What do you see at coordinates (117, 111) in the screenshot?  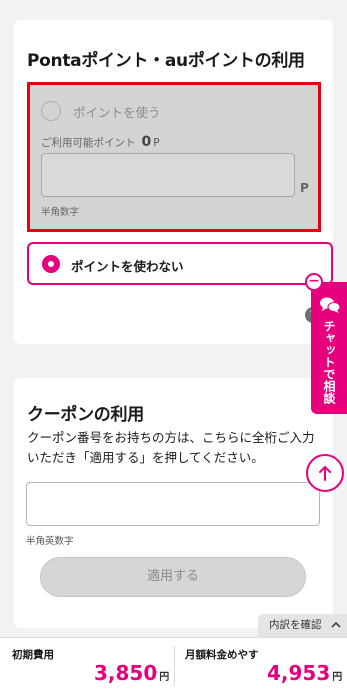 I see `use-points-label: ポイントを使う` at bounding box center [117, 111].